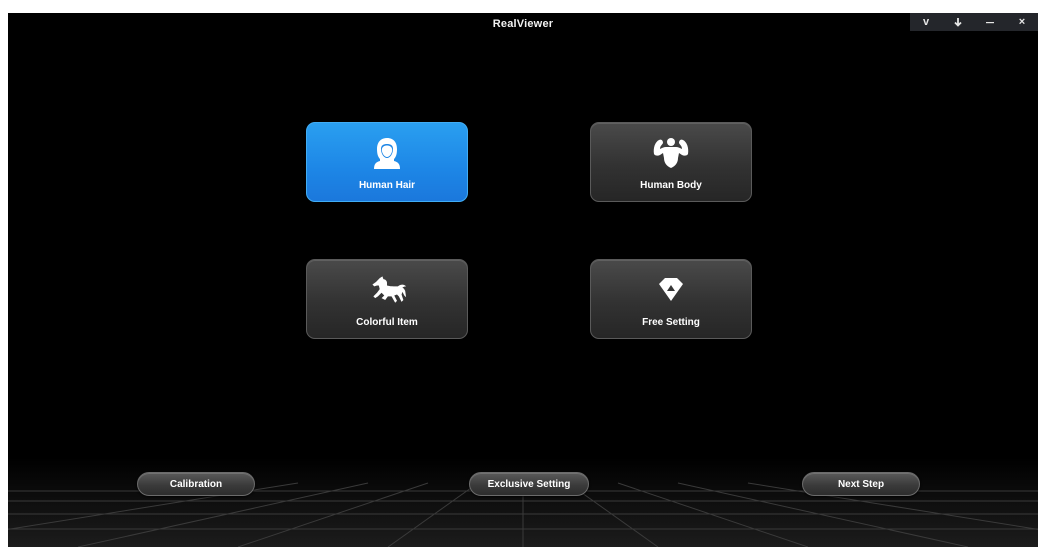 The image size is (1038, 547). I want to click on mode-label: Human Body, so click(671, 185).